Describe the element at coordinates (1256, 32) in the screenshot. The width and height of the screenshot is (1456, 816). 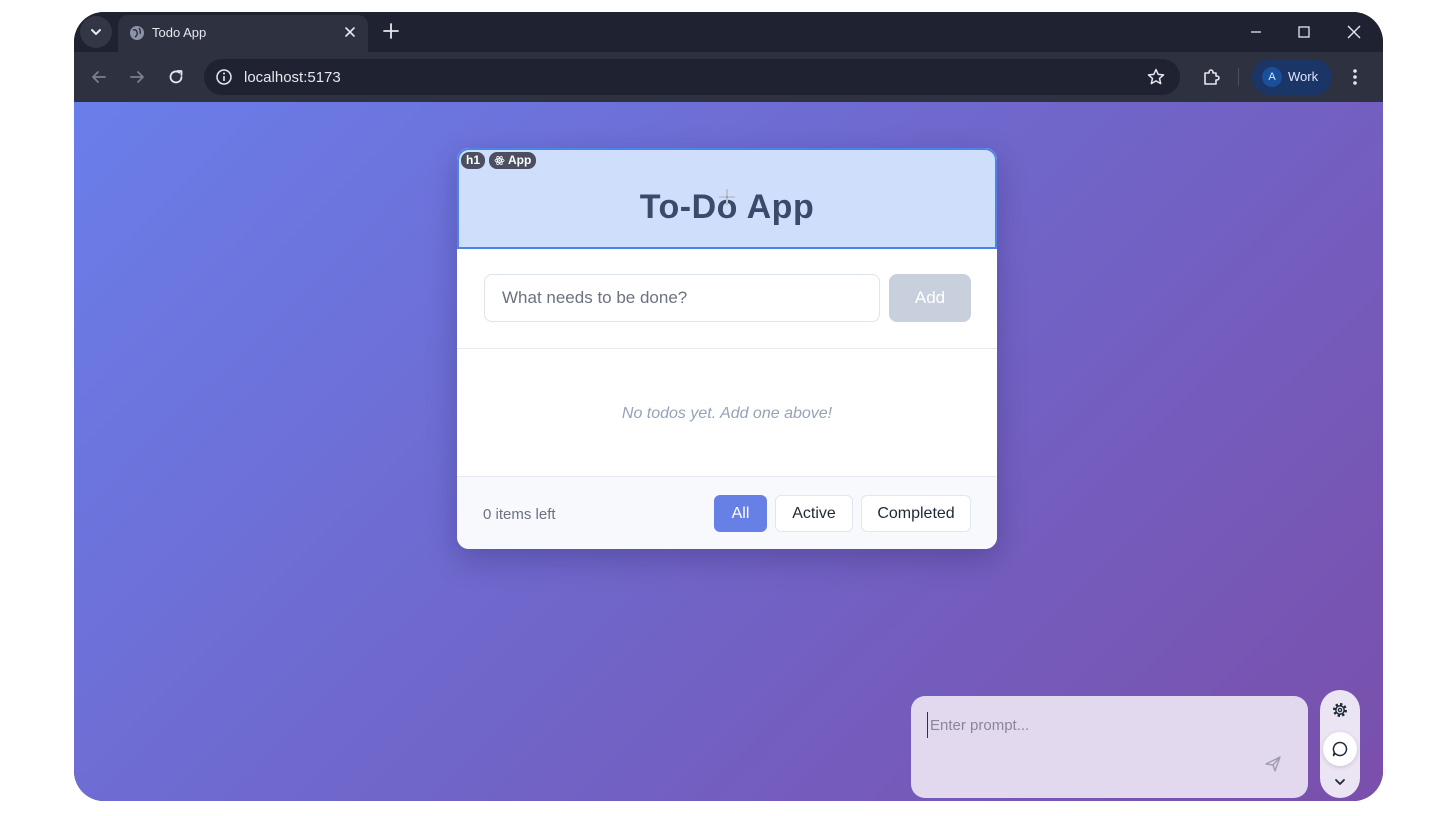
I see `minimize-icon` at that location.